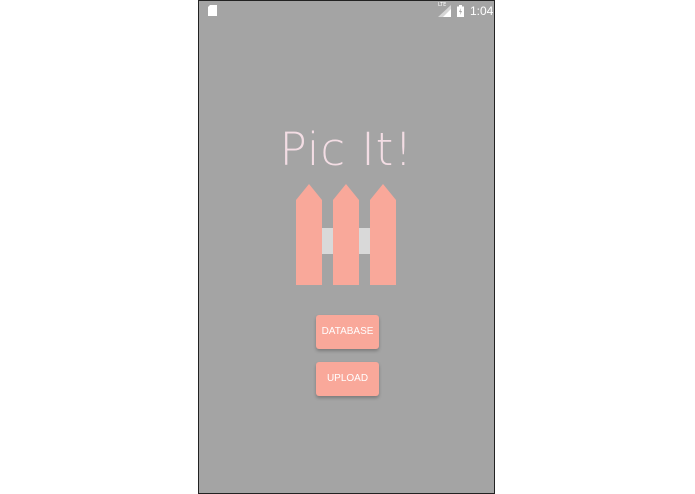  What do you see at coordinates (309, 234) in the screenshot?
I see `fence-picket-left` at bounding box center [309, 234].